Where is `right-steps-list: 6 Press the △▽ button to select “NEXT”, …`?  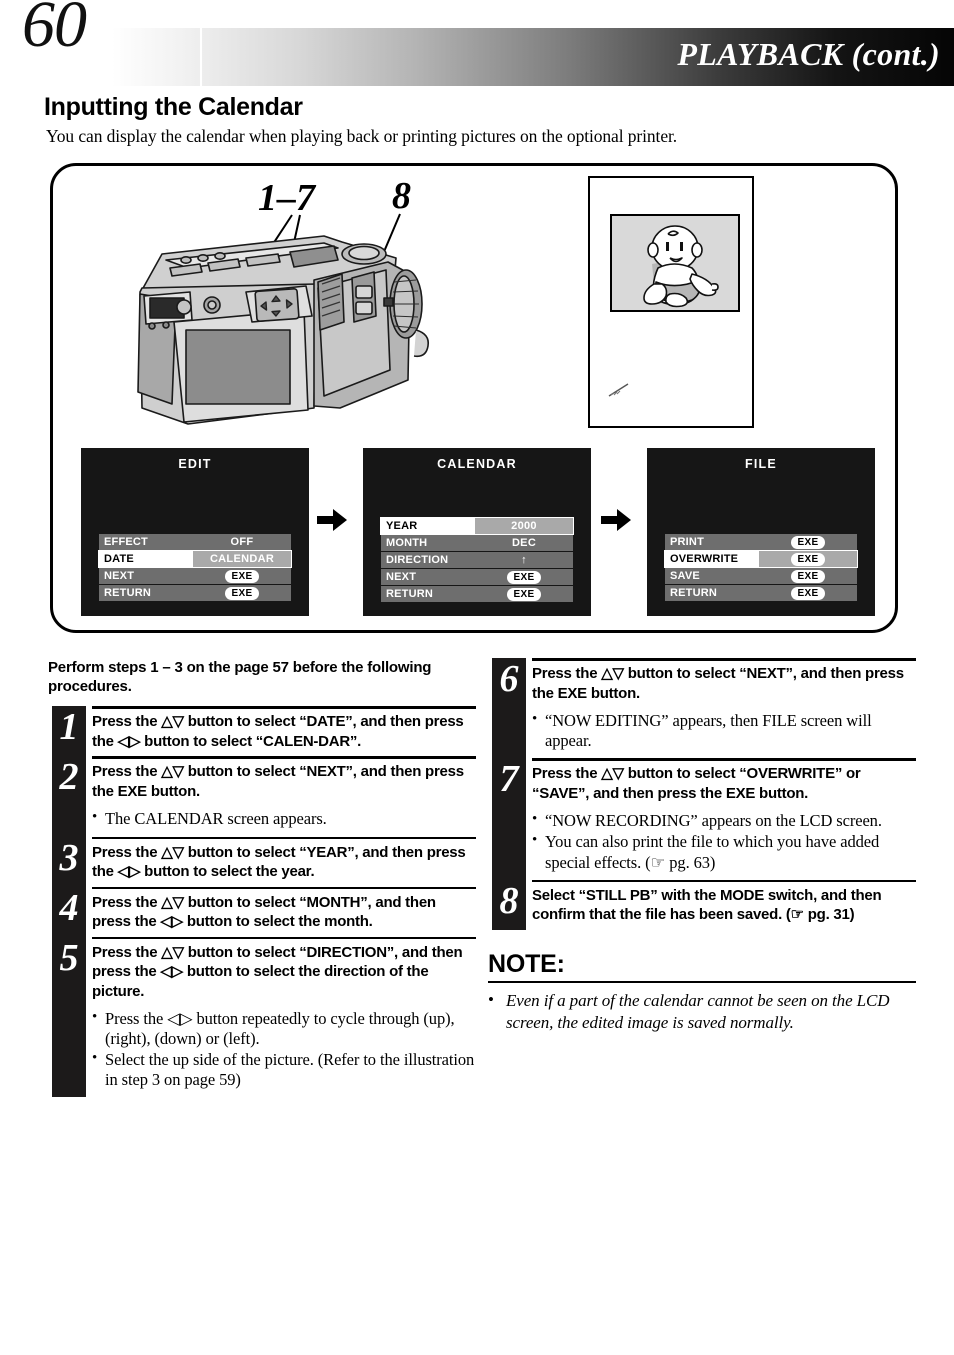 right-steps-list: 6 Press the △▽ button to select “NEXT”, … is located at coordinates (702, 794).